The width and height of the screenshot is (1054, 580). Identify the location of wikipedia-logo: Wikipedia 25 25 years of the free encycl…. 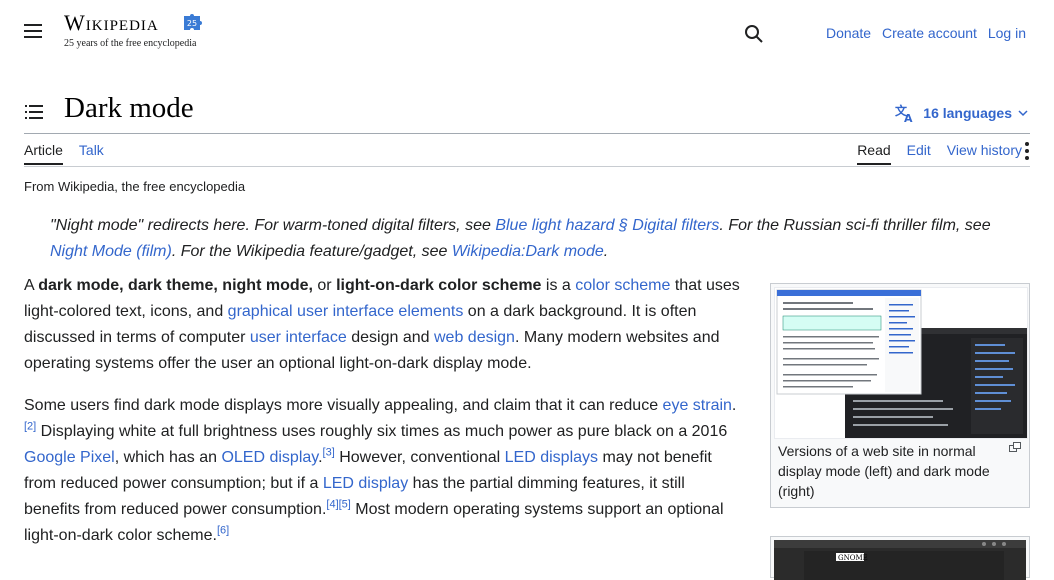
(133, 29).